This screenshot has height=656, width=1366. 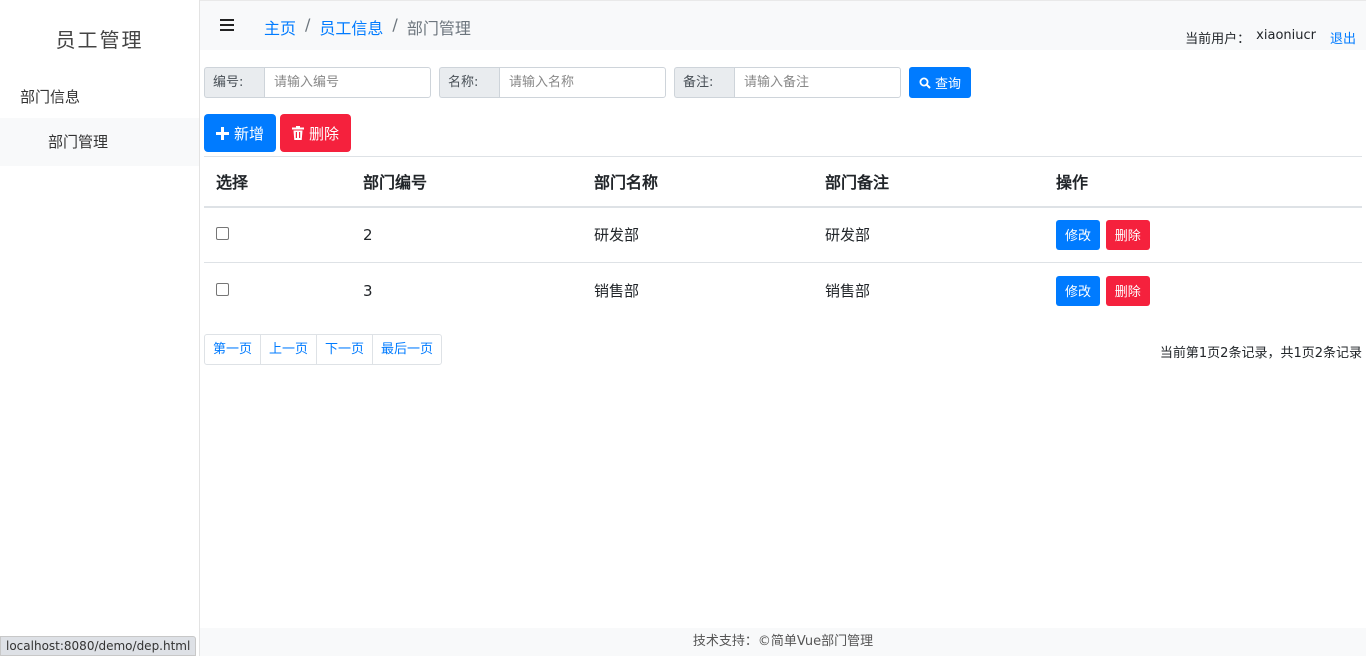 I want to click on table-header-row: 选择 部门编号 部门名称 部门备注 操作, so click(x=783, y=182).